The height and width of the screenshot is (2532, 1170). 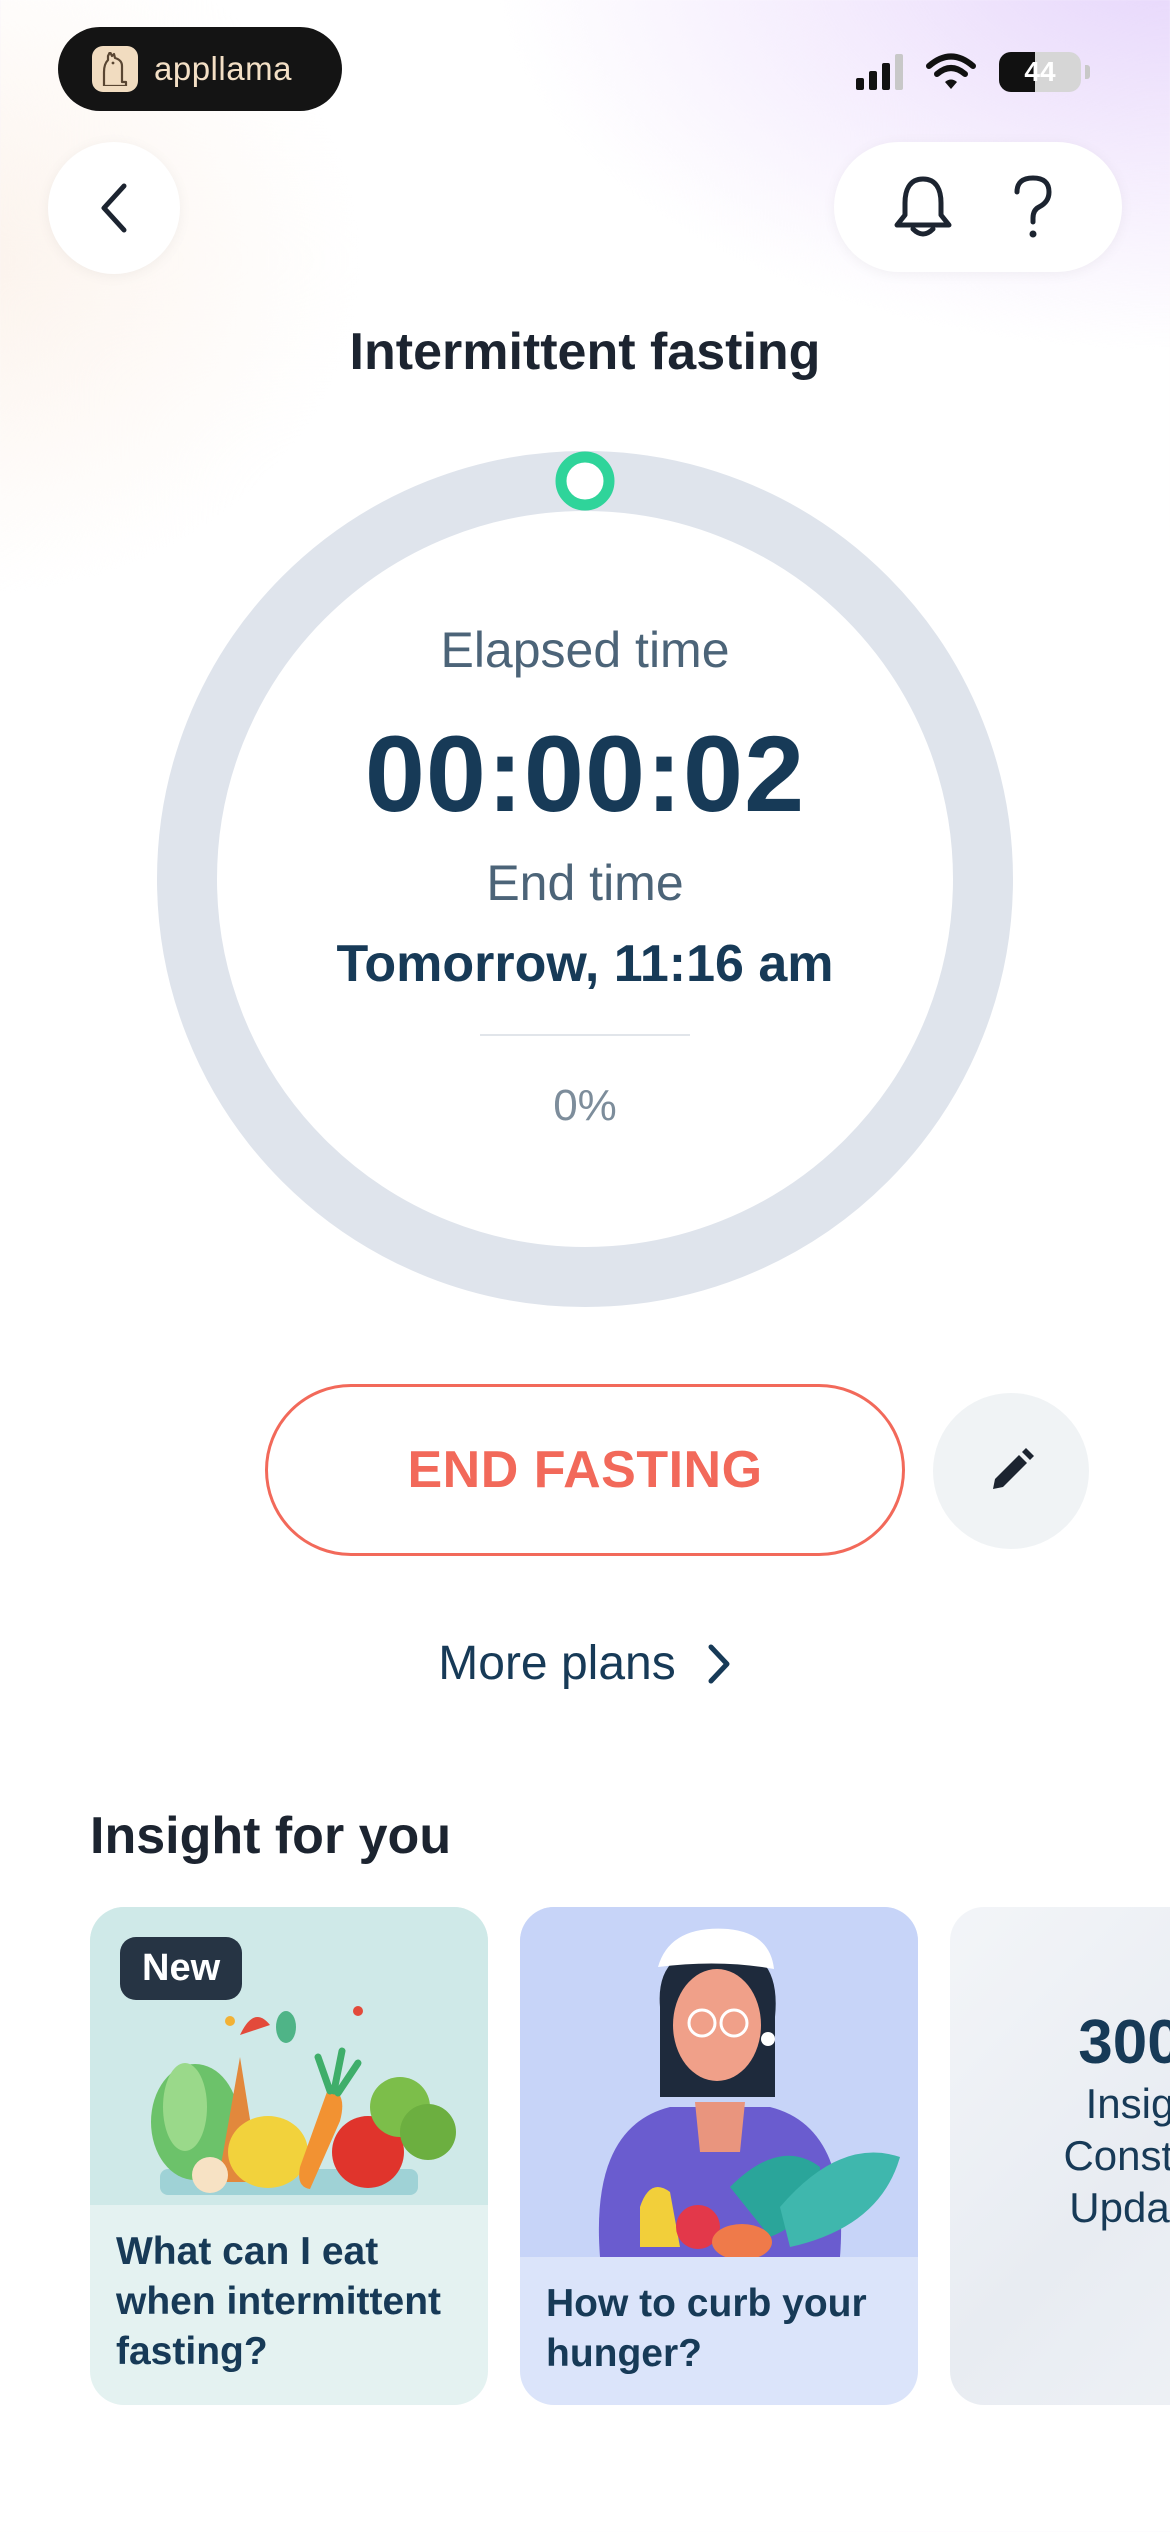 I want to click on chevron-left-icon, so click(x=114, y=208).